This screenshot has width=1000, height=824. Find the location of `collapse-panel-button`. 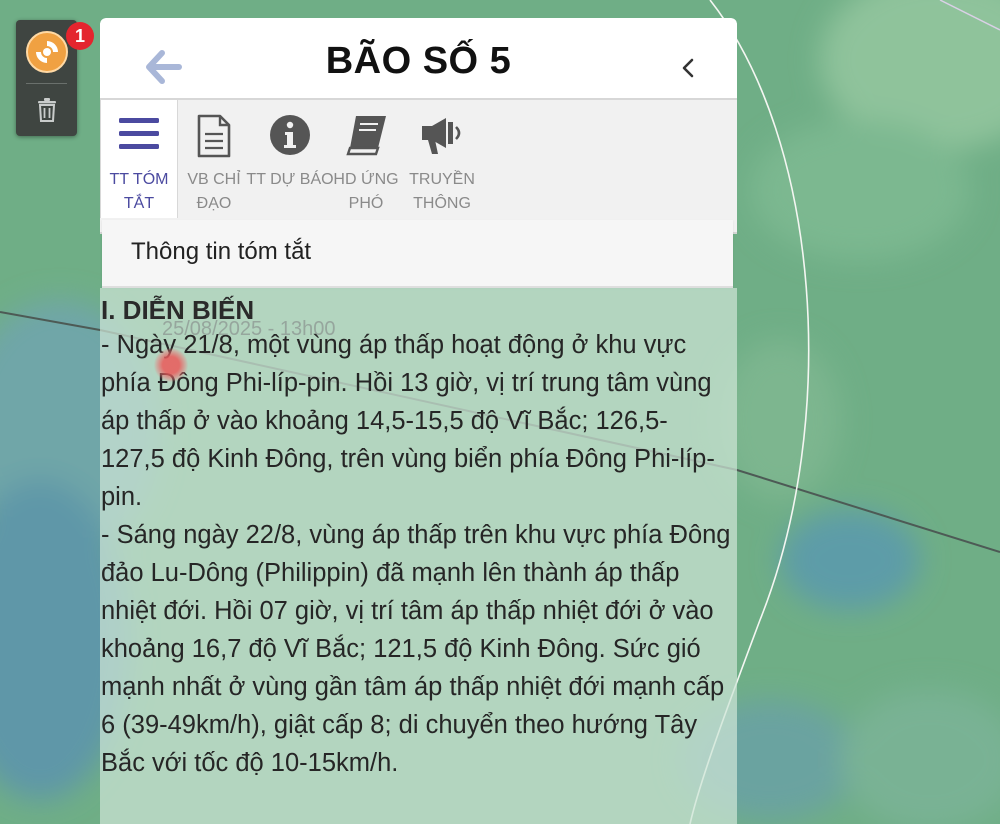

collapse-panel-button is located at coordinates (688, 68).